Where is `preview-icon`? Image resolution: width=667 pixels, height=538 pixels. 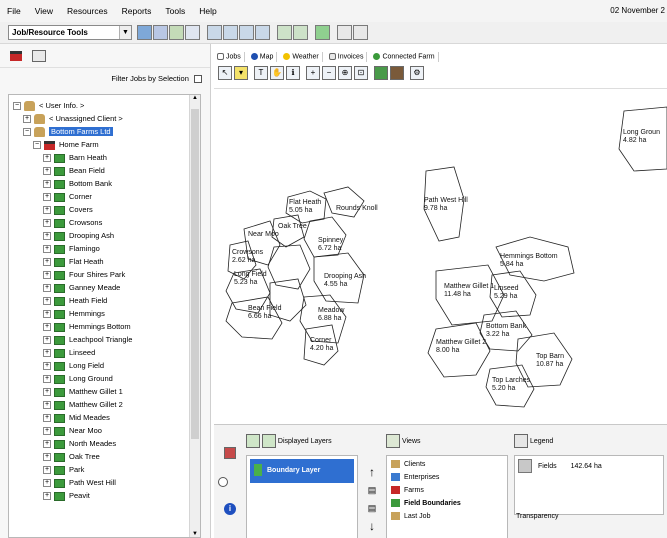 preview-icon is located at coordinates (262, 32).